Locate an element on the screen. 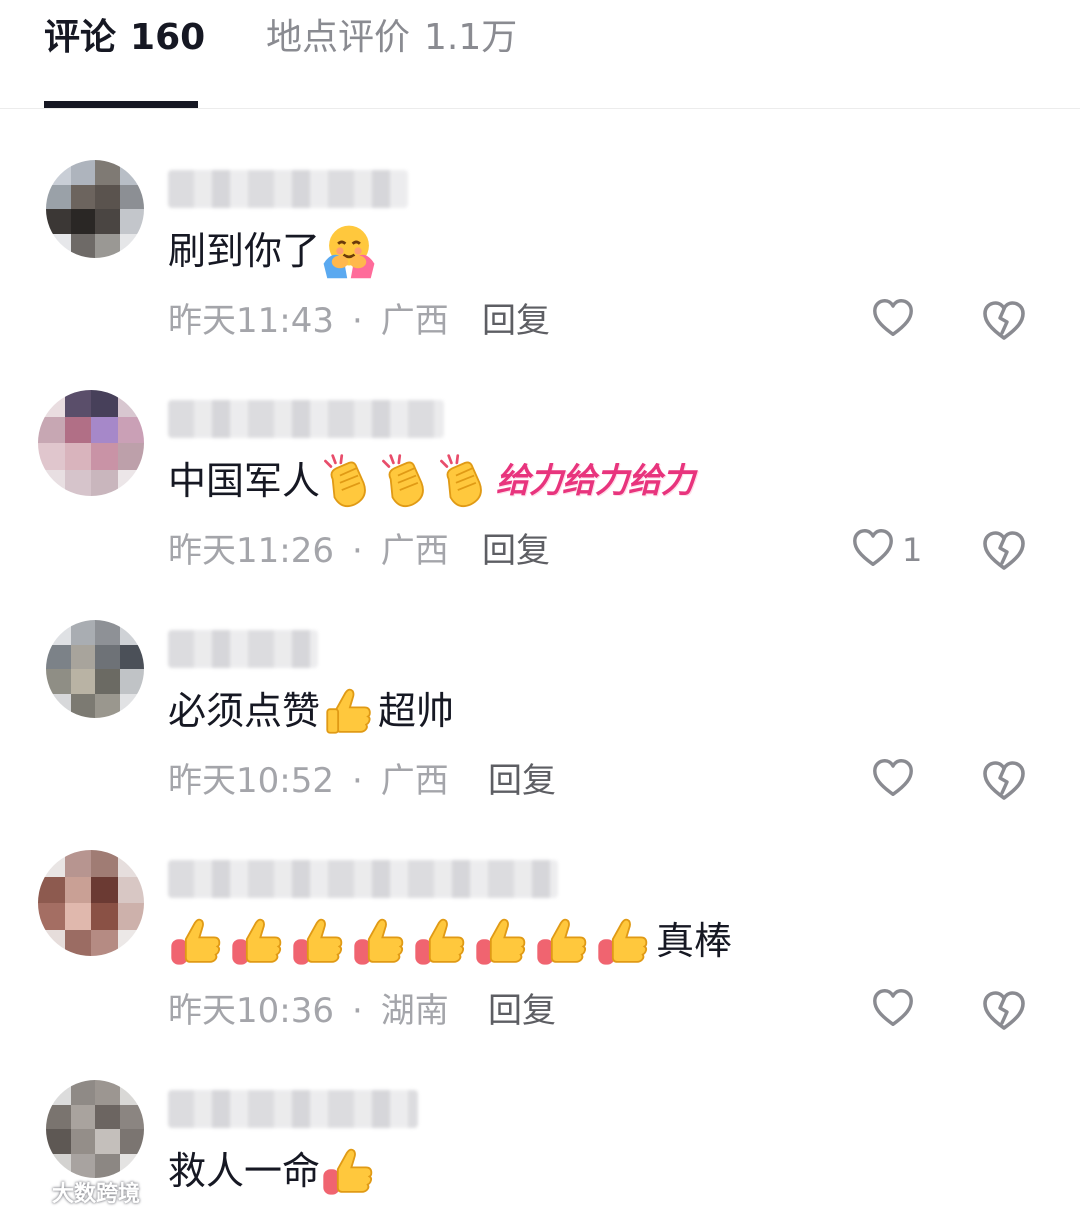 This screenshot has height=1214, width=1080. tab-place-reviews: 地点评价 1.1万 is located at coordinates (391, 38).